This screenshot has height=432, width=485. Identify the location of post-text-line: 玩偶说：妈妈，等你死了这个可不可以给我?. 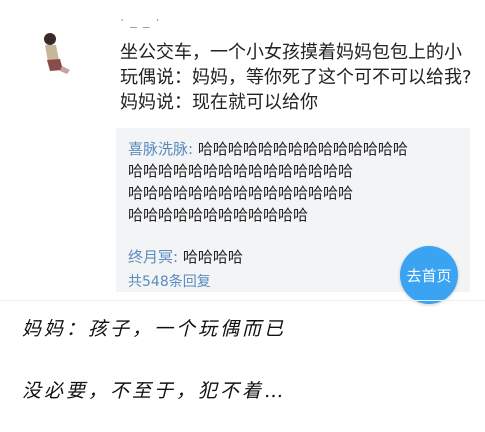
(296, 77).